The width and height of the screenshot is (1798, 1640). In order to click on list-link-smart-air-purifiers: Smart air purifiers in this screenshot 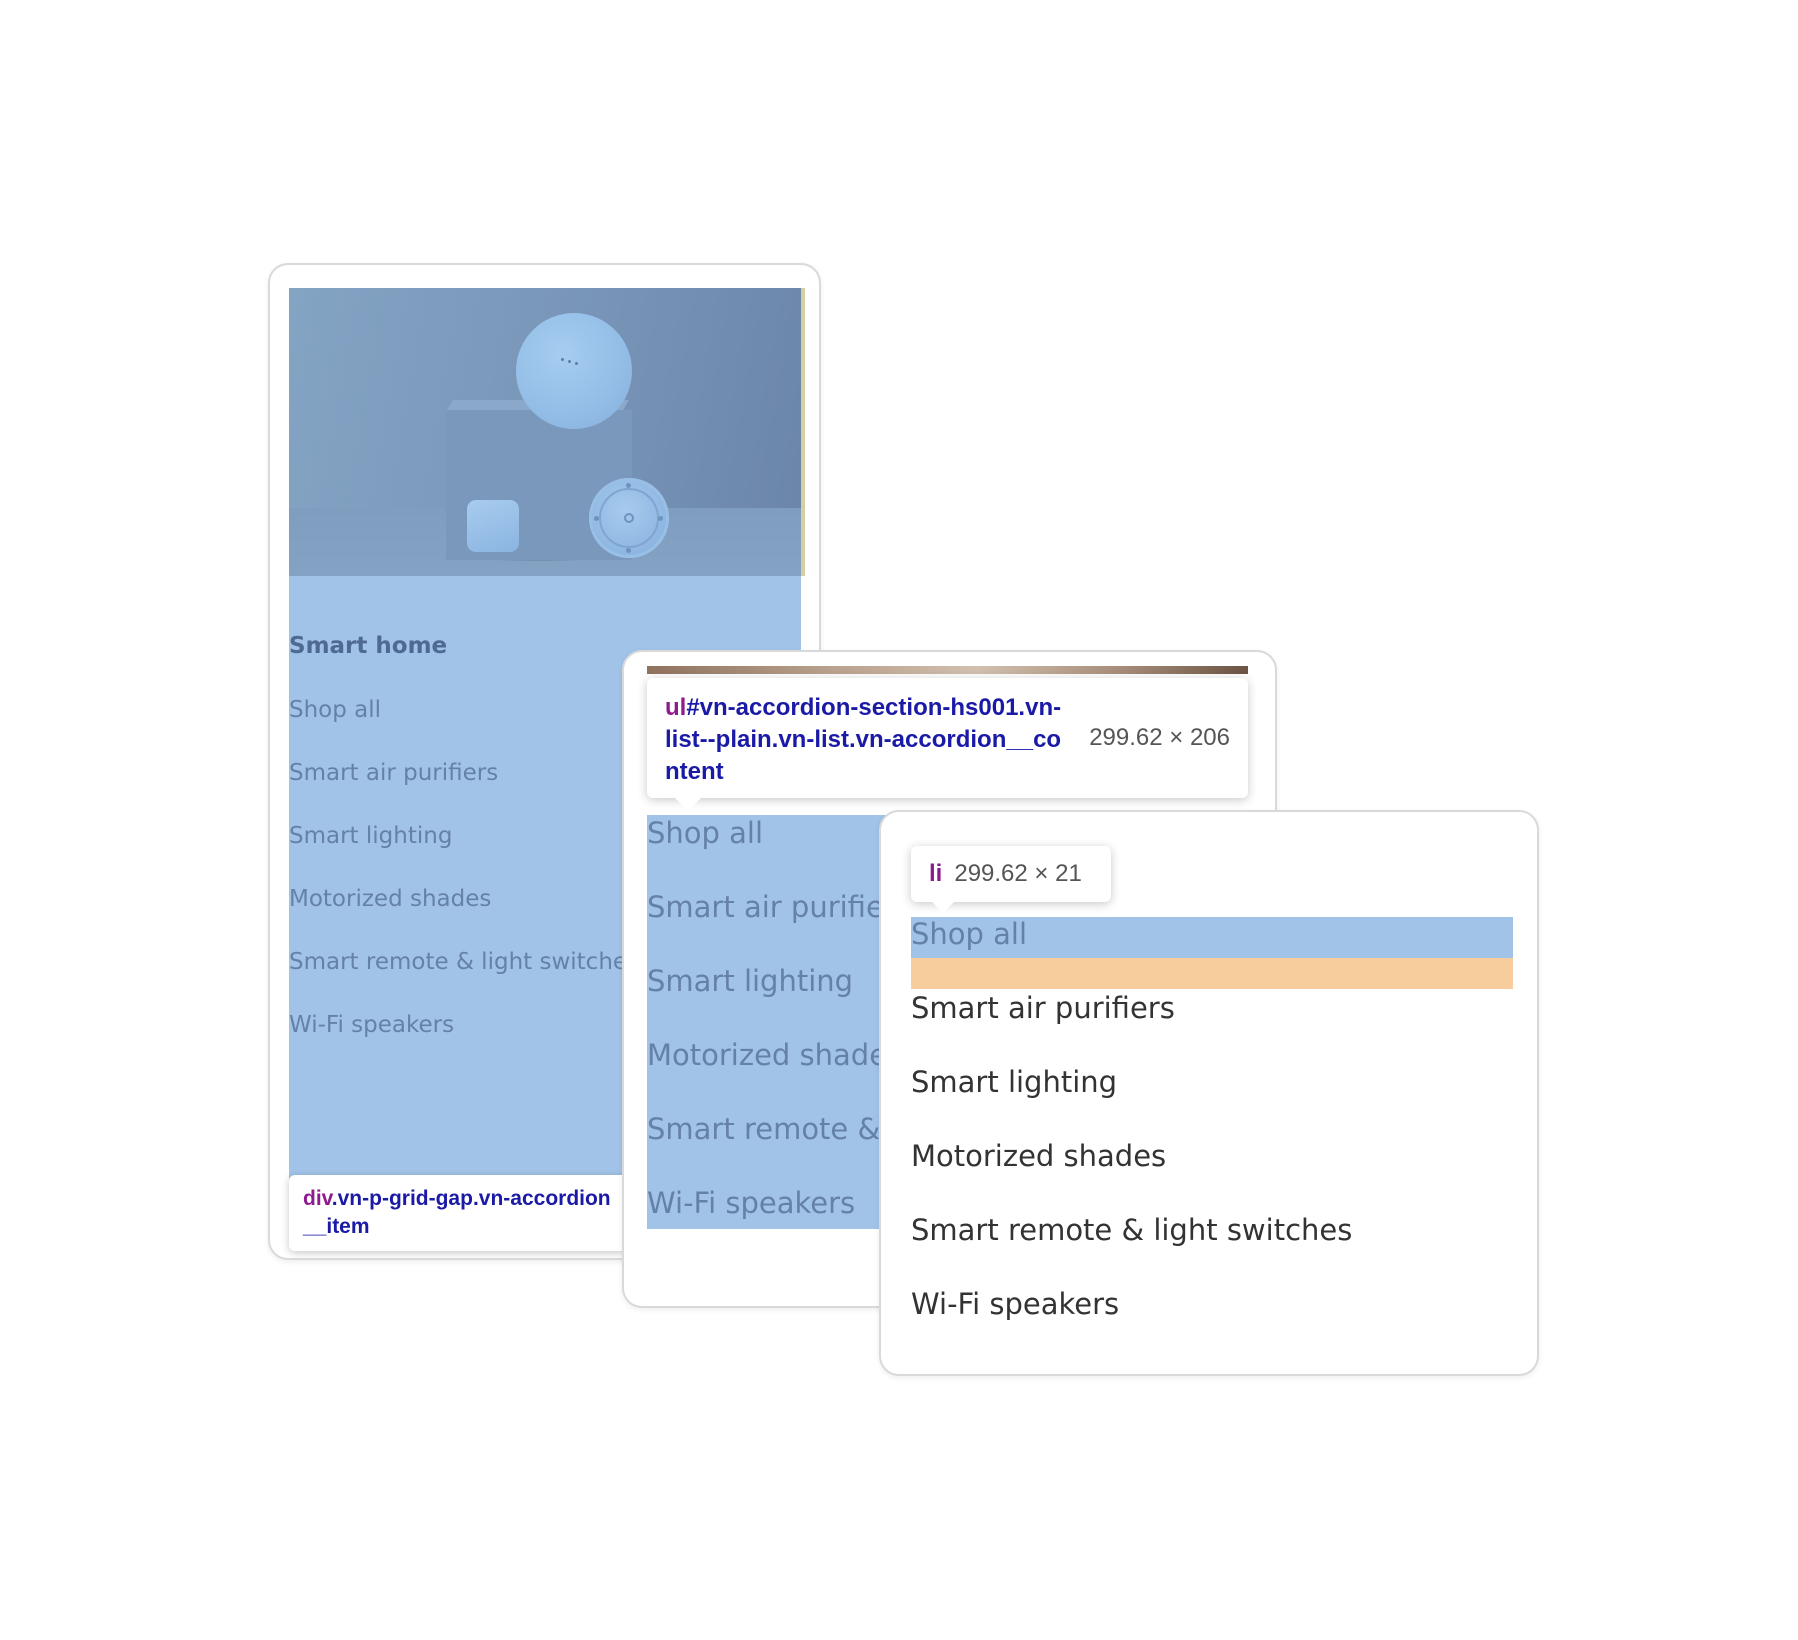, I will do `click(779, 907)`.